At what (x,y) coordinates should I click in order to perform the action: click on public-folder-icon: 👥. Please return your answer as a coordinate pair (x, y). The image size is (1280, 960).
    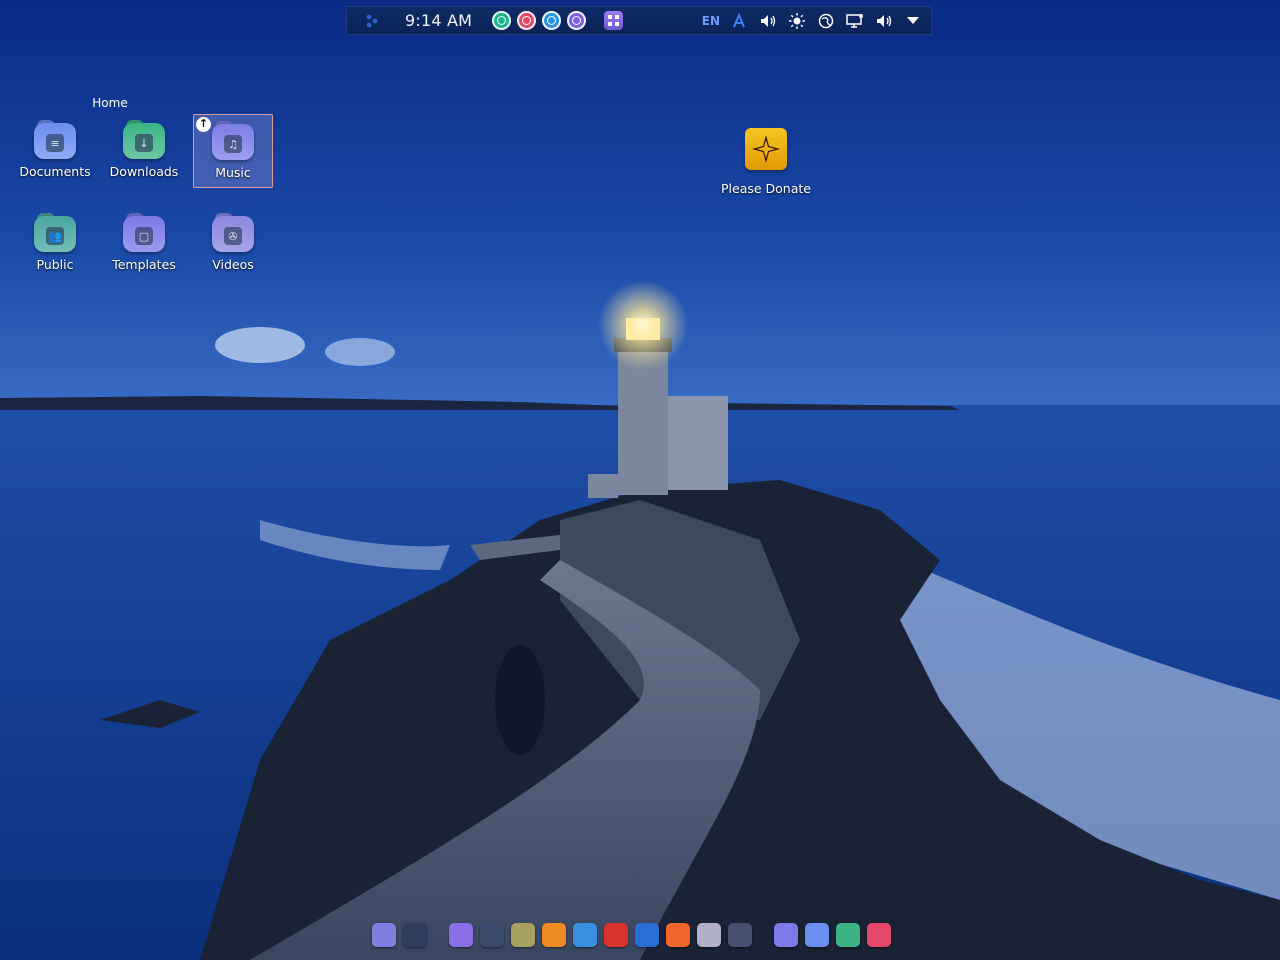
    Looking at the image, I should click on (55, 232).